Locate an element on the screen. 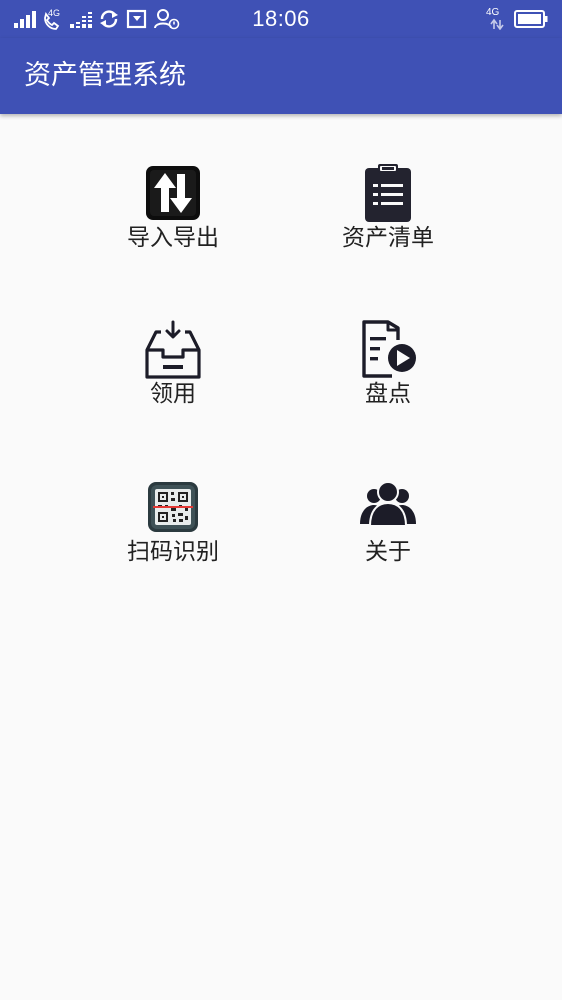 Image resolution: width=562 pixels, height=1000 pixels. menu-item-label: 关于 is located at coordinates (388, 552).